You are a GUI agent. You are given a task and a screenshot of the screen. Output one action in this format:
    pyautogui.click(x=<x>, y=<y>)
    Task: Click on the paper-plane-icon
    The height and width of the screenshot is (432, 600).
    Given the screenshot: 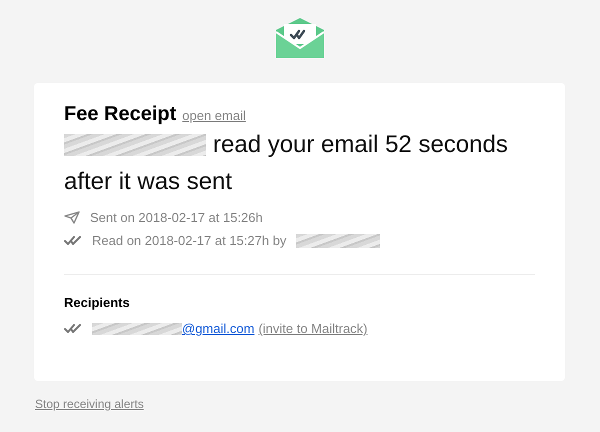 What is the action you would take?
    pyautogui.click(x=72, y=217)
    